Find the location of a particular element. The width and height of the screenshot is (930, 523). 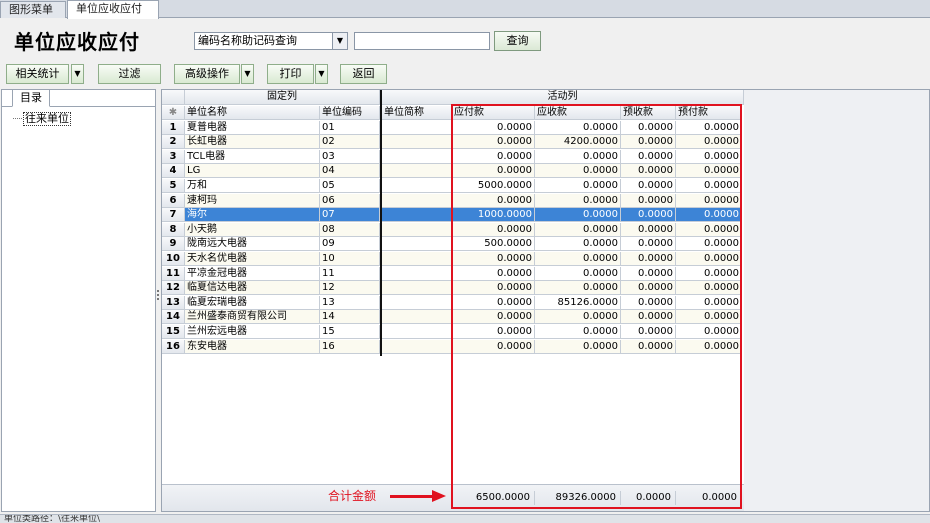

search-mode-value: 编码名称助记码查询 is located at coordinates (247, 40).